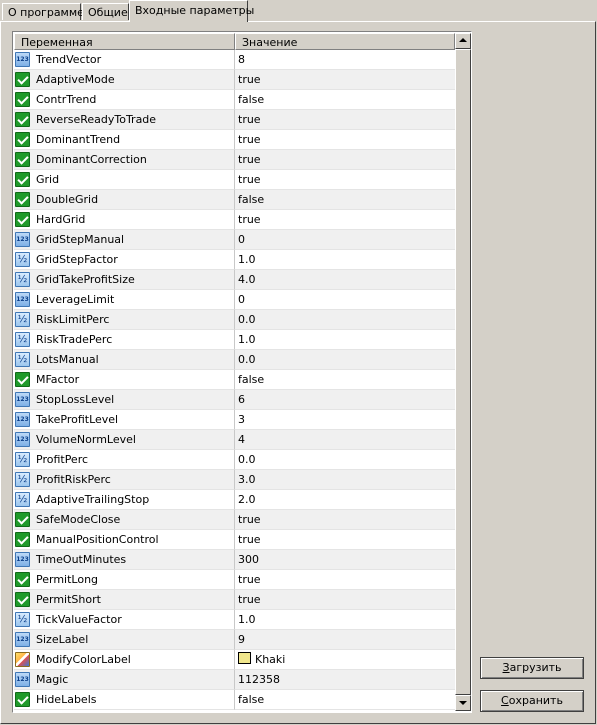 This screenshot has width=597, height=725. What do you see at coordinates (234, 140) in the screenshot?
I see `parameter-row: DominantTrend true` at bounding box center [234, 140].